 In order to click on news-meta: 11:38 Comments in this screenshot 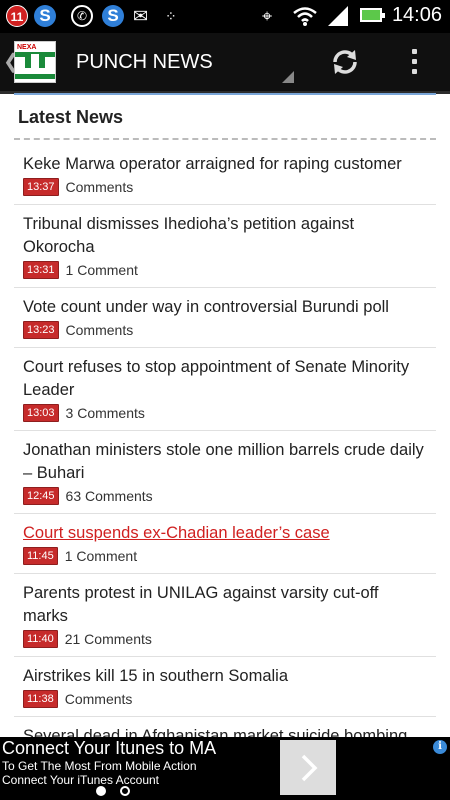, I will do `click(225, 700)`.